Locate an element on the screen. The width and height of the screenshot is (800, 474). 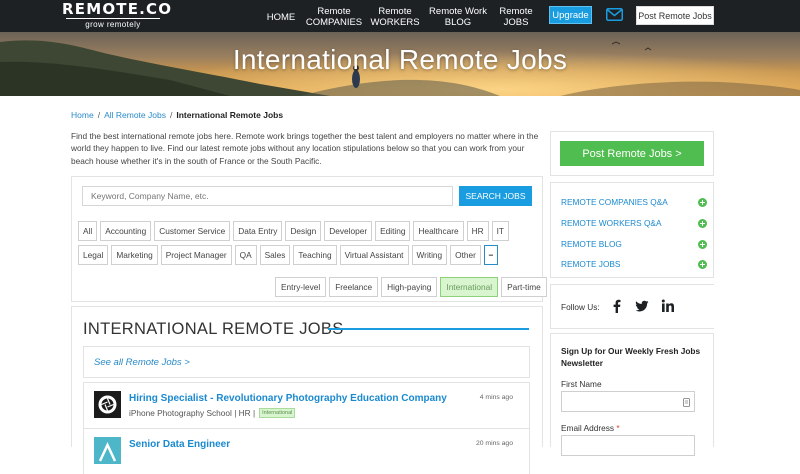
nav-remote-companies-label: Remote COMPANIES is located at coordinates (334, 17).